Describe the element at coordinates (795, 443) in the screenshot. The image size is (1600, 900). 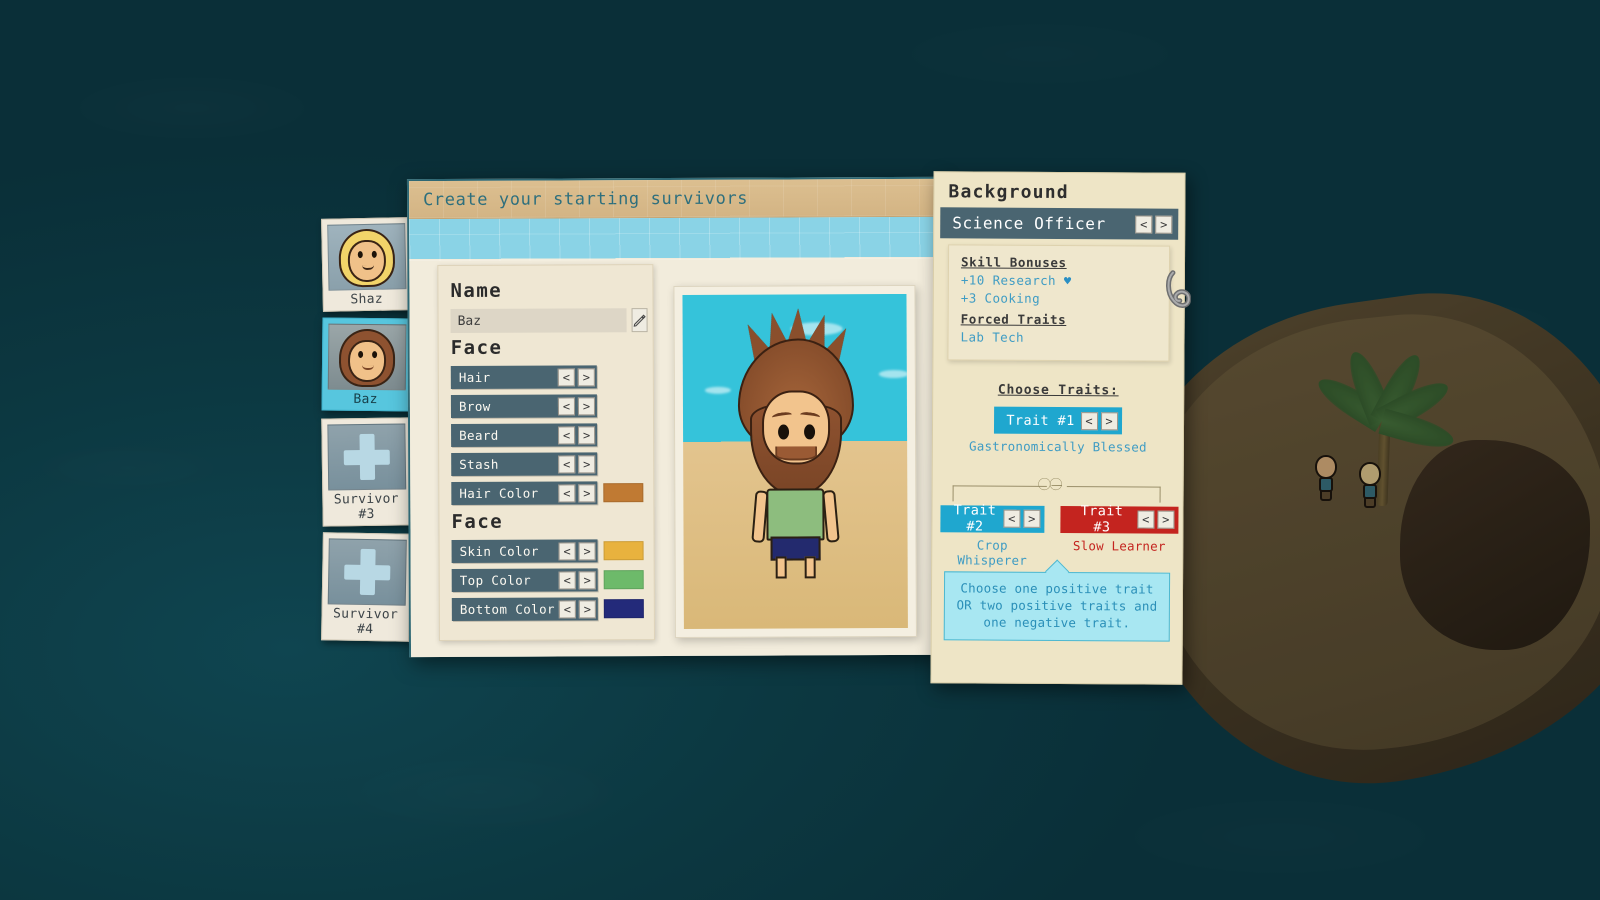
I see `character-sprite` at that location.